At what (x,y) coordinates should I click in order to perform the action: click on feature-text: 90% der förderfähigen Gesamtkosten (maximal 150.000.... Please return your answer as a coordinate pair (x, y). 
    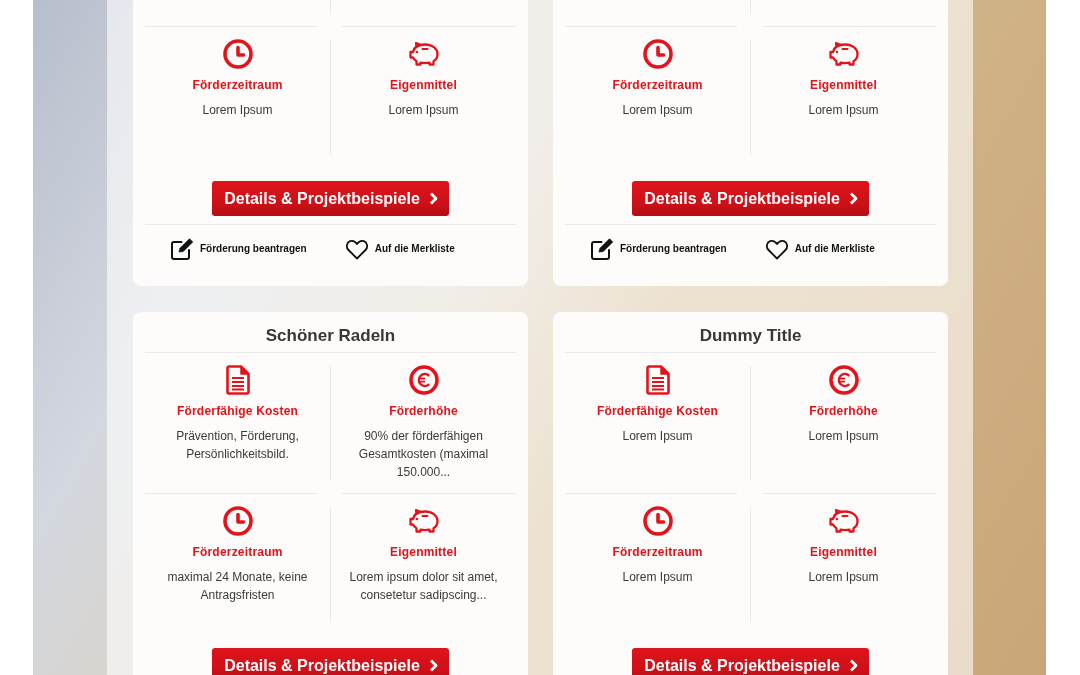
    Looking at the image, I should click on (423, 454).